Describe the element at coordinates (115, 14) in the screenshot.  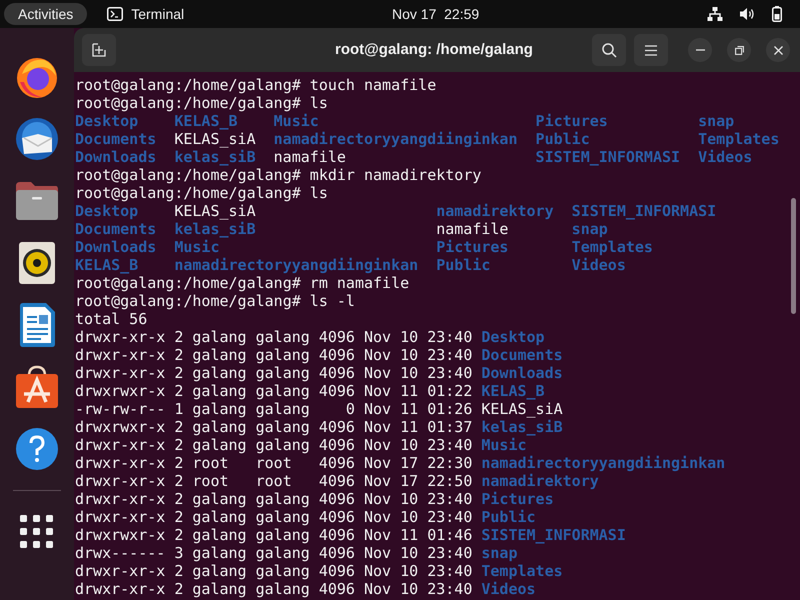
I see `terminal-icon` at that location.